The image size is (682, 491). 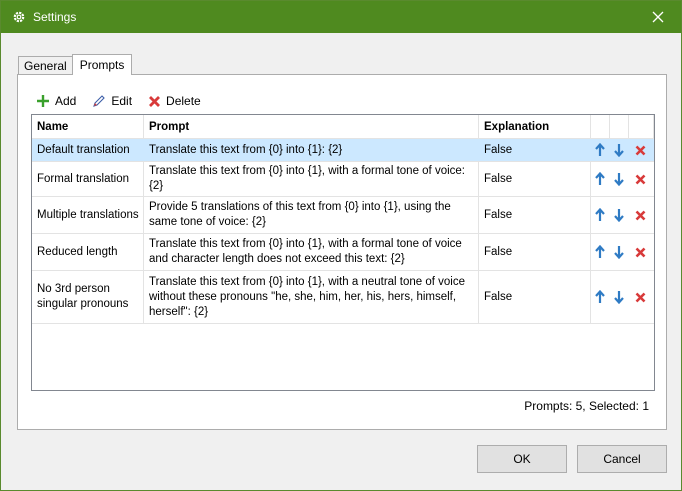 I want to click on ok-button: OK, so click(x=522, y=459).